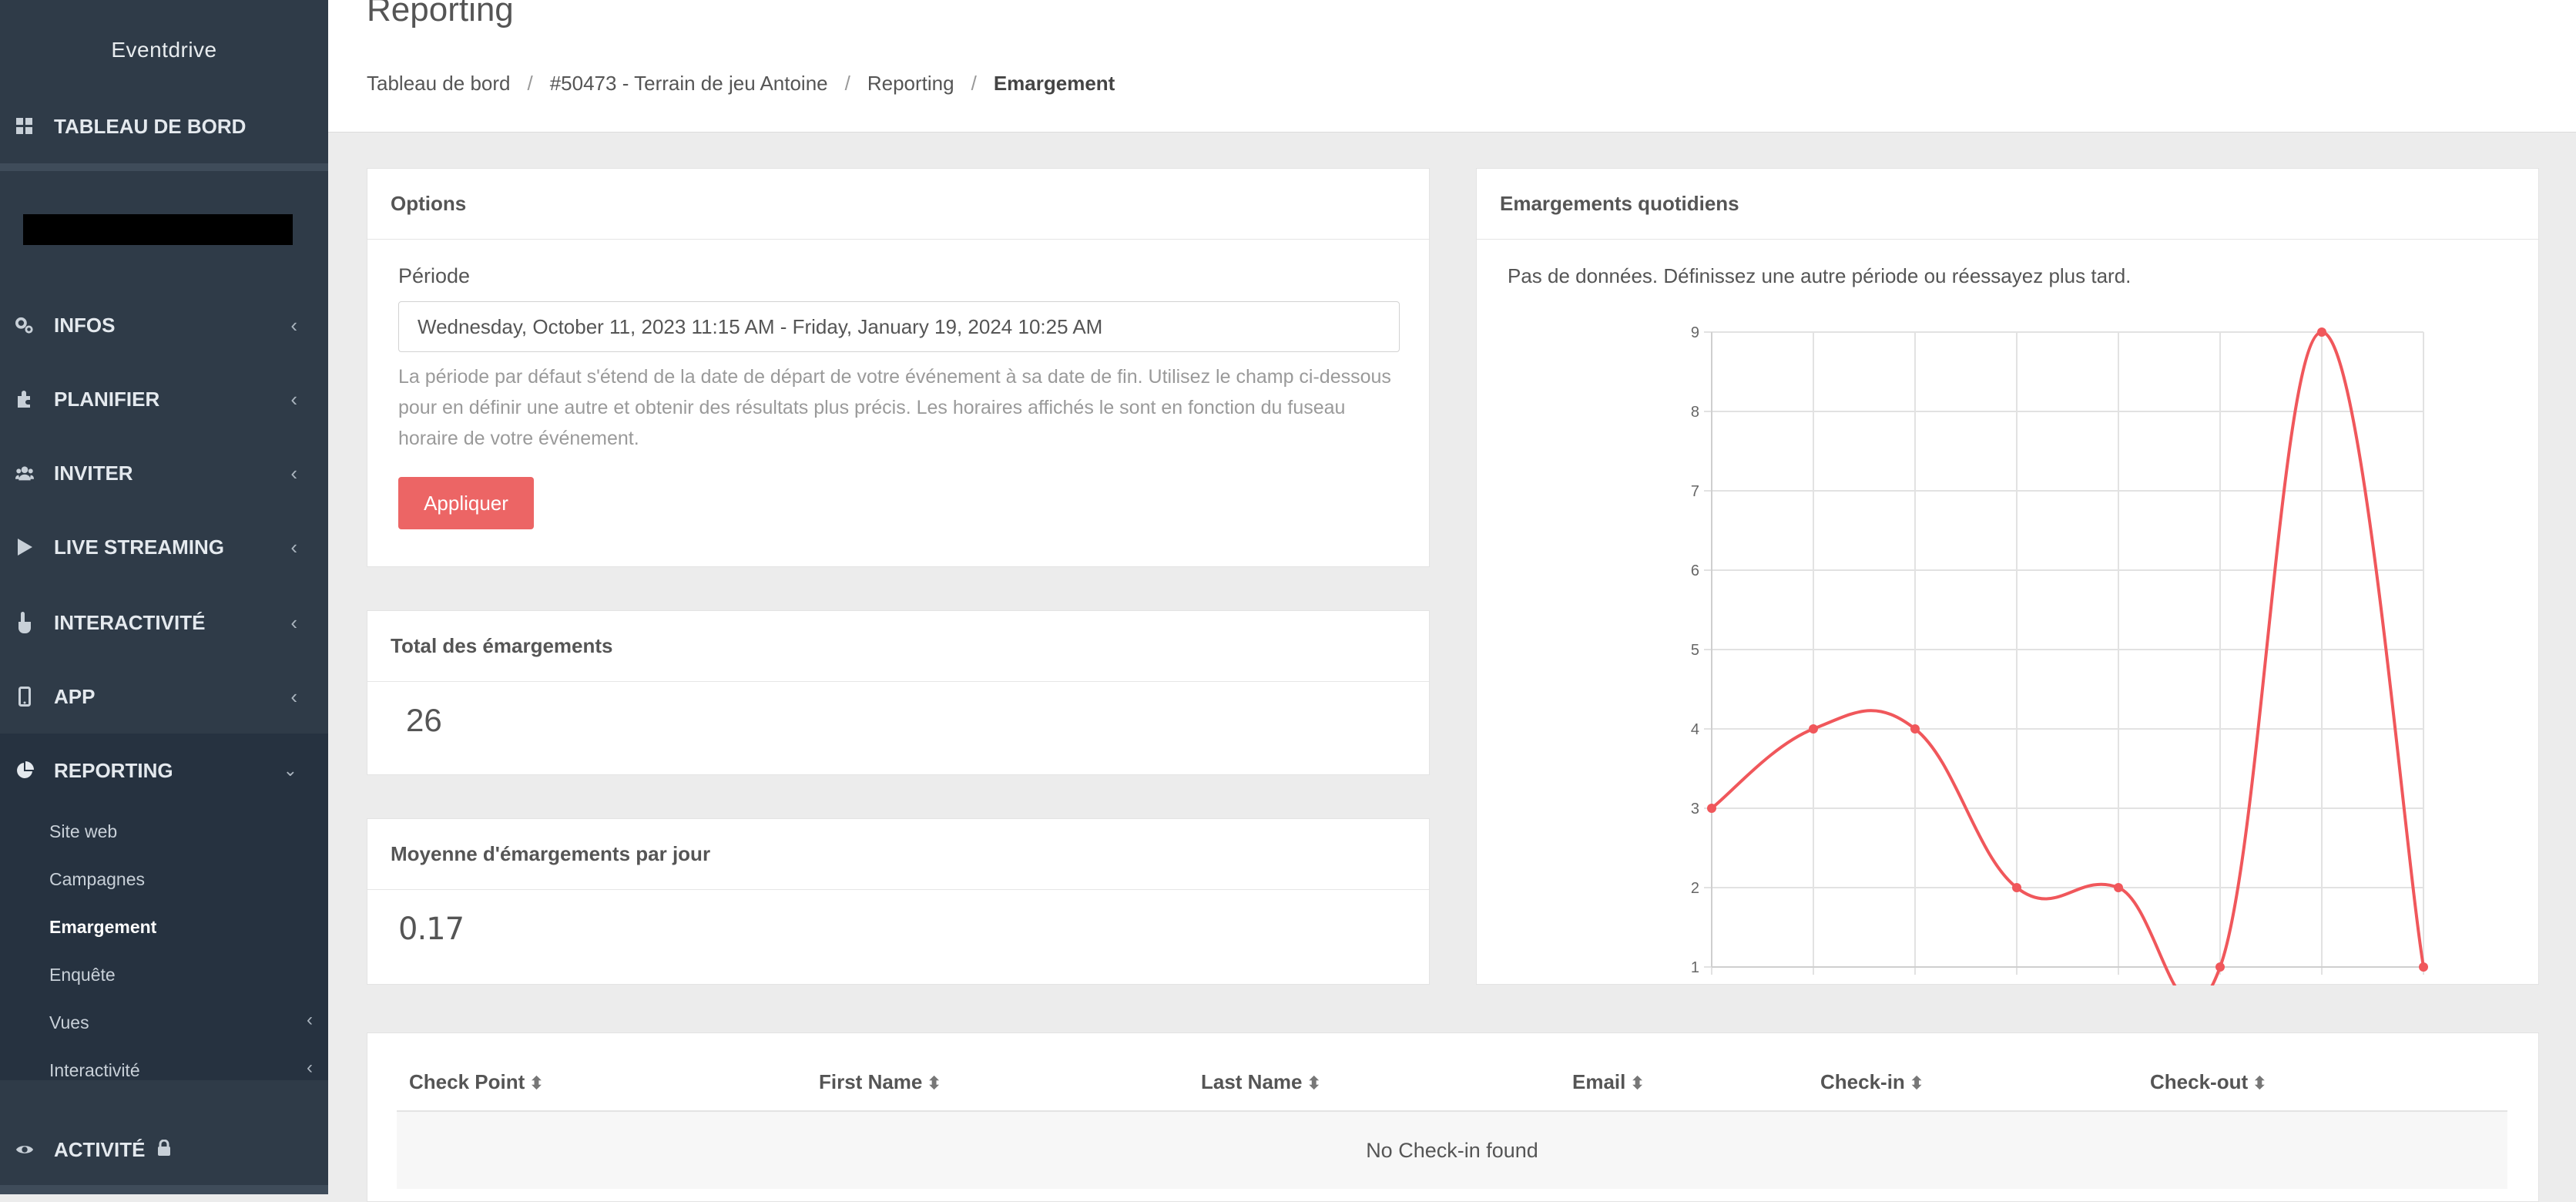 The image size is (2576, 1202). I want to click on apply-button: Appliquer, so click(466, 503).